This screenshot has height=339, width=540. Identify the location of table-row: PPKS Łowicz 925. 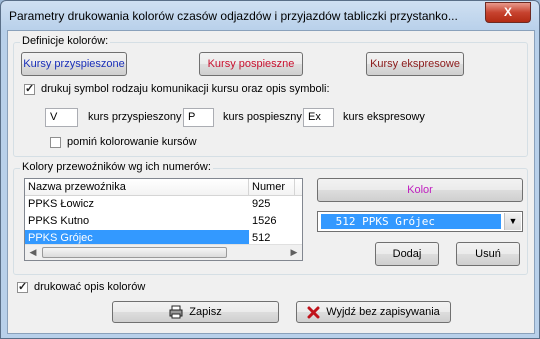
(163, 204).